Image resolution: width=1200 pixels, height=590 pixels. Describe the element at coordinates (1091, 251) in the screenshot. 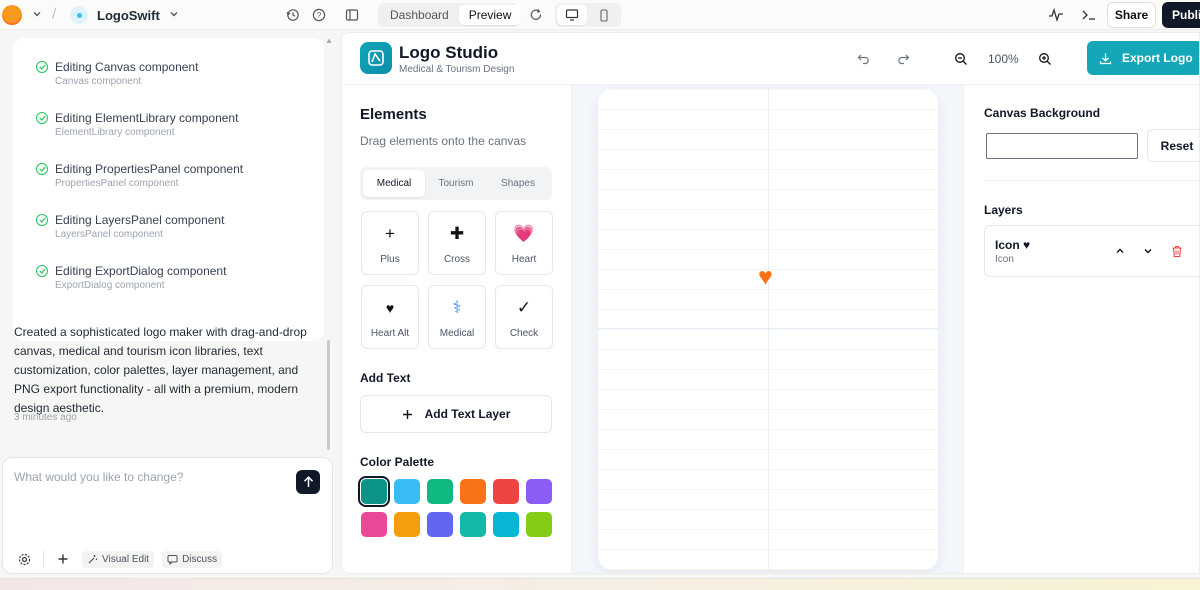

I see `layer-item: Icon ♥ Icon` at that location.